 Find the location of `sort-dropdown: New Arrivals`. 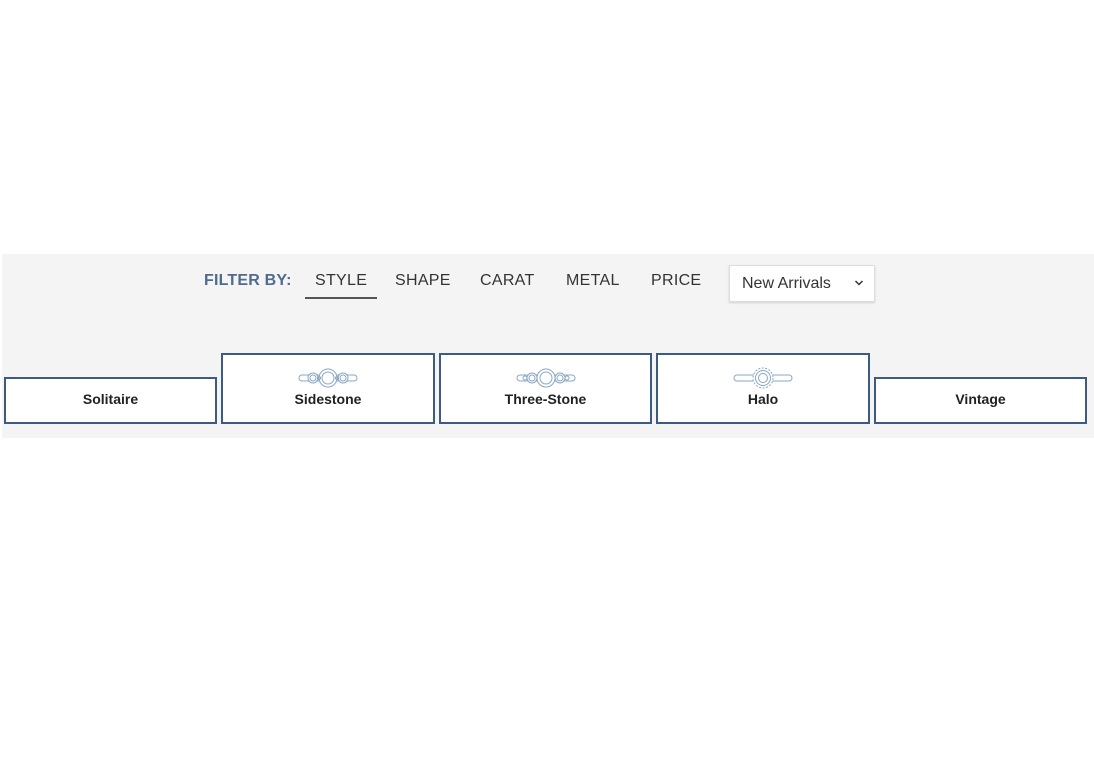

sort-dropdown: New Arrivals is located at coordinates (802, 283).